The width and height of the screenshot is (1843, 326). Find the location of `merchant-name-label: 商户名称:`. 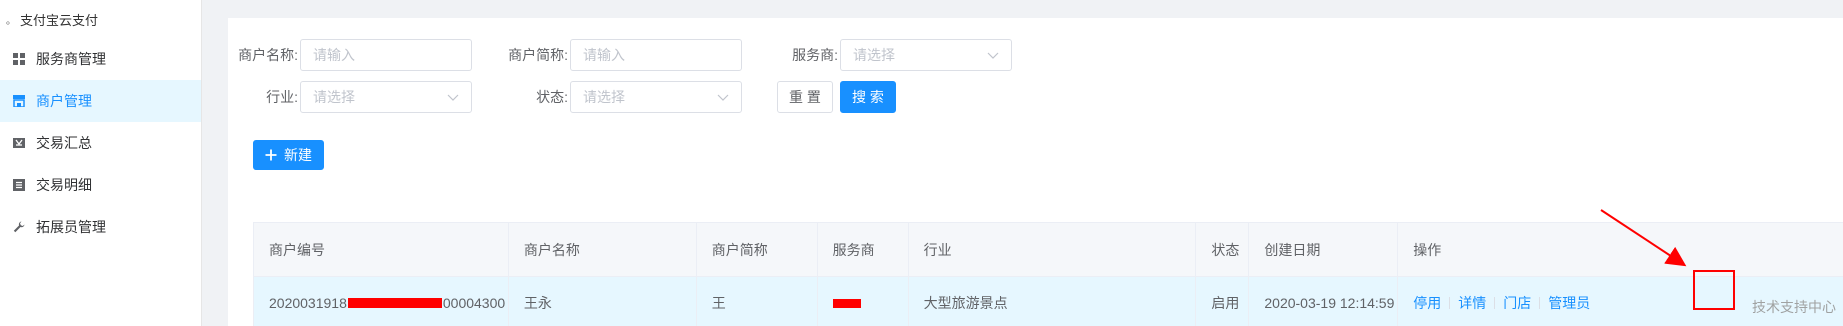

merchant-name-label: 商户名称: is located at coordinates (268, 55).